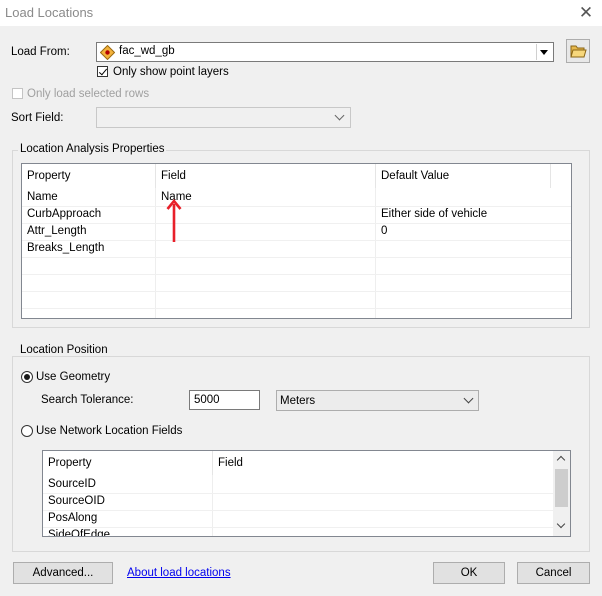  Describe the element at coordinates (109, 431) in the screenshot. I see `use-network-fields-label: Use Network Location Fields` at that location.